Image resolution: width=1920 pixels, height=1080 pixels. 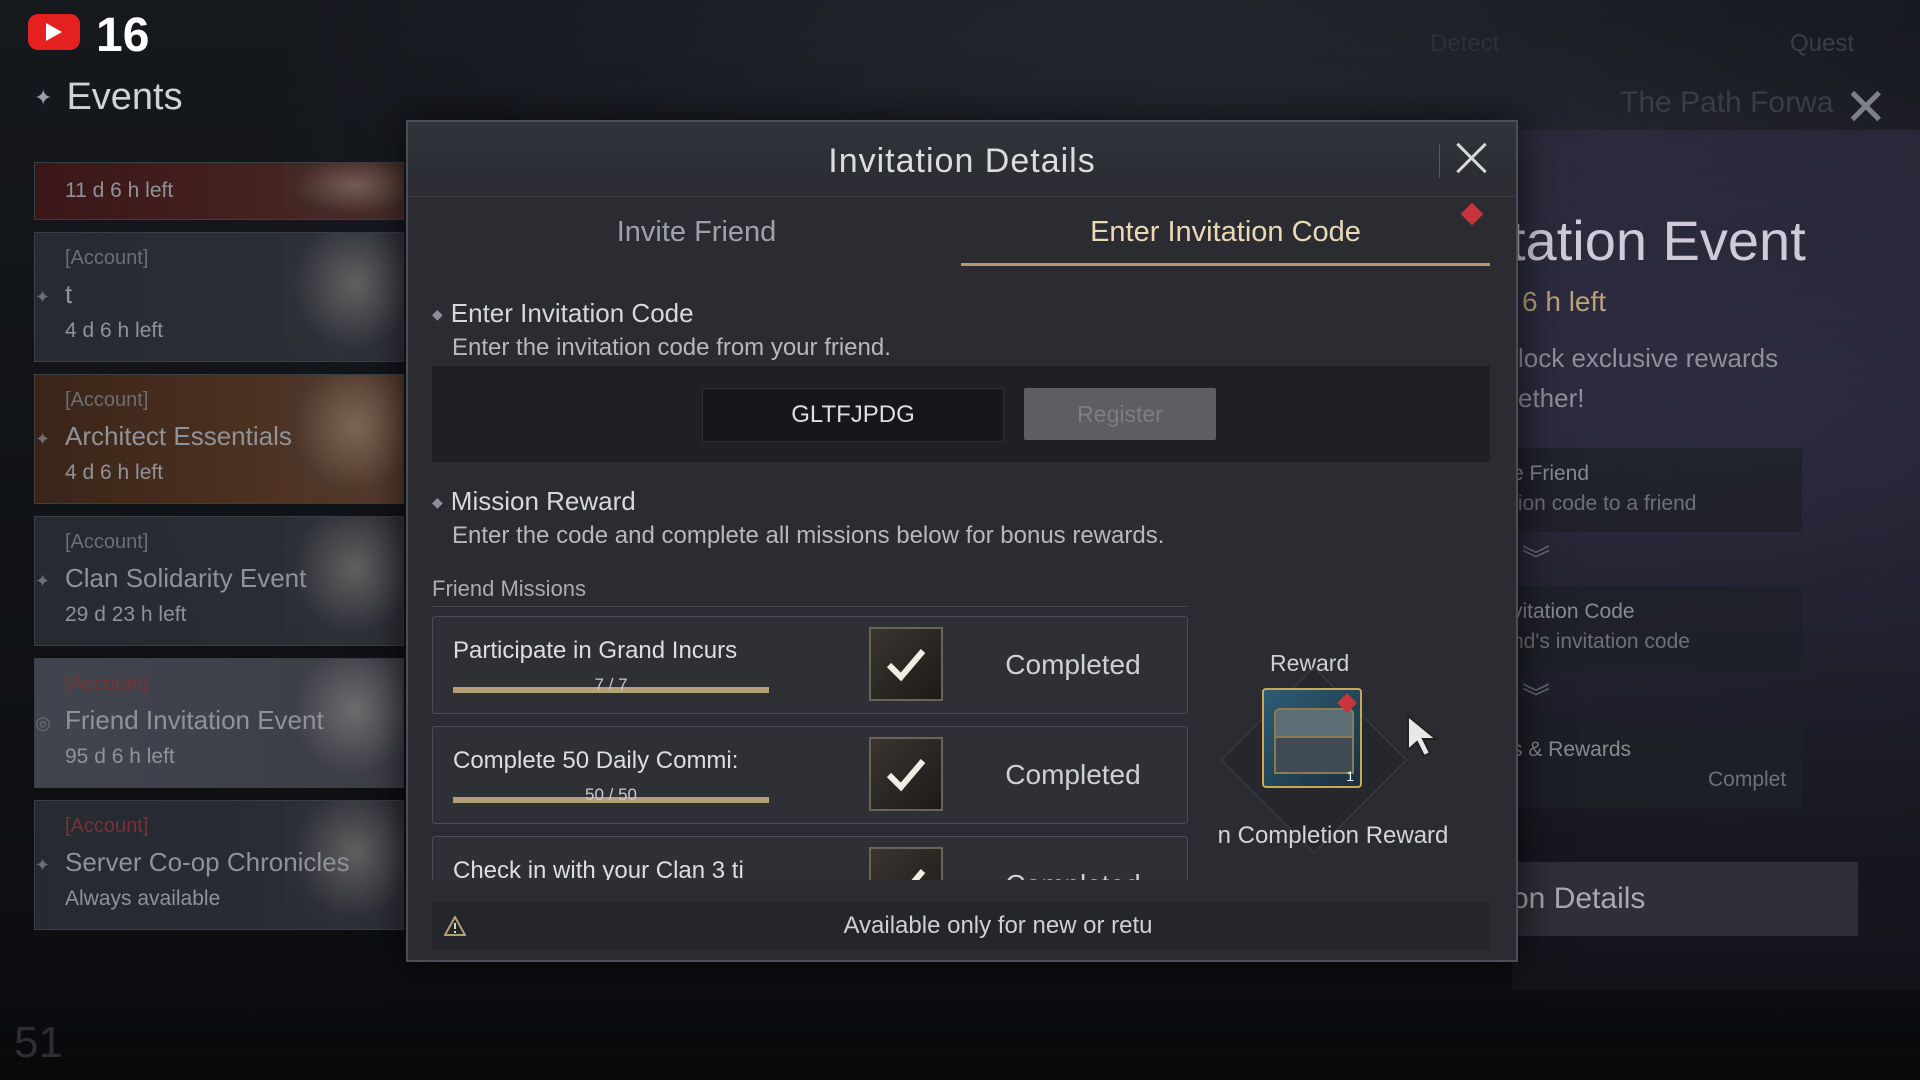 What do you see at coordinates (43, 723) in the screenshot?
I see `selected-indicator-icon: ◎` at bounding box center [43, 723].